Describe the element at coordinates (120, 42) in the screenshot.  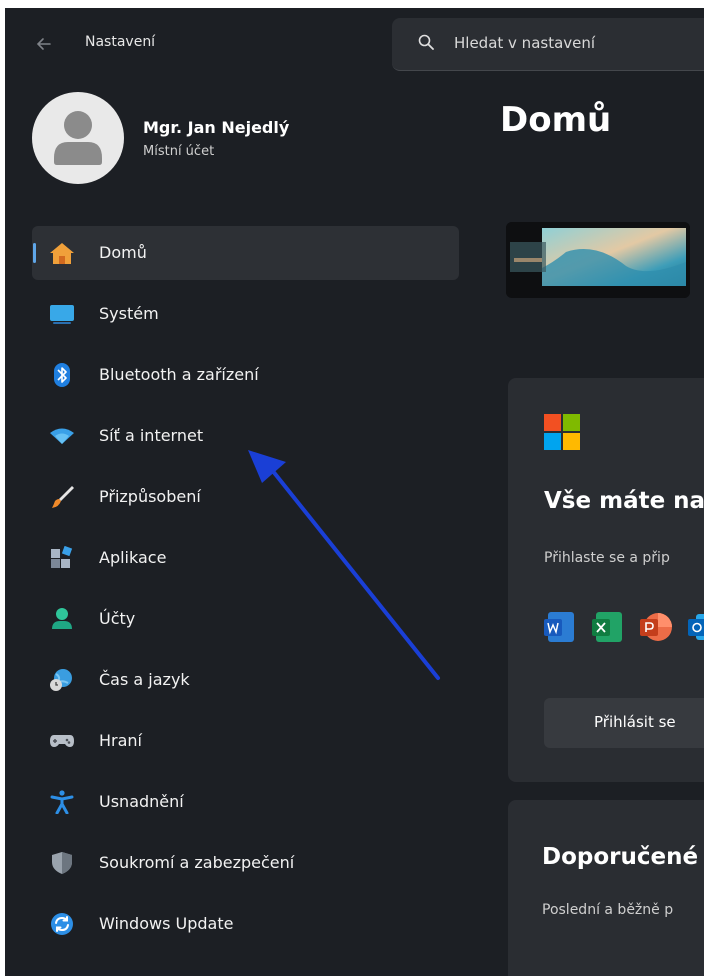
I see `app-title: Nastavení` at that location.